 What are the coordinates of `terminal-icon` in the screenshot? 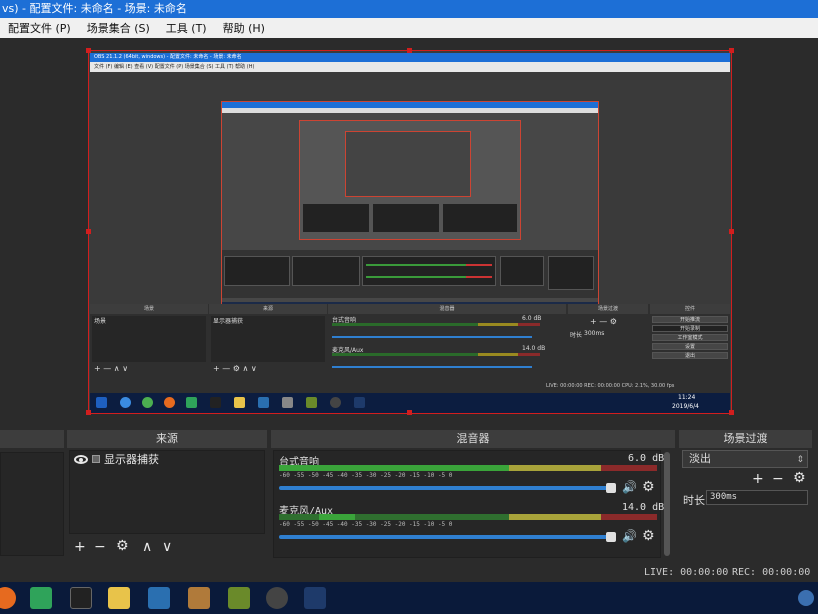 It's located at (81, 598).